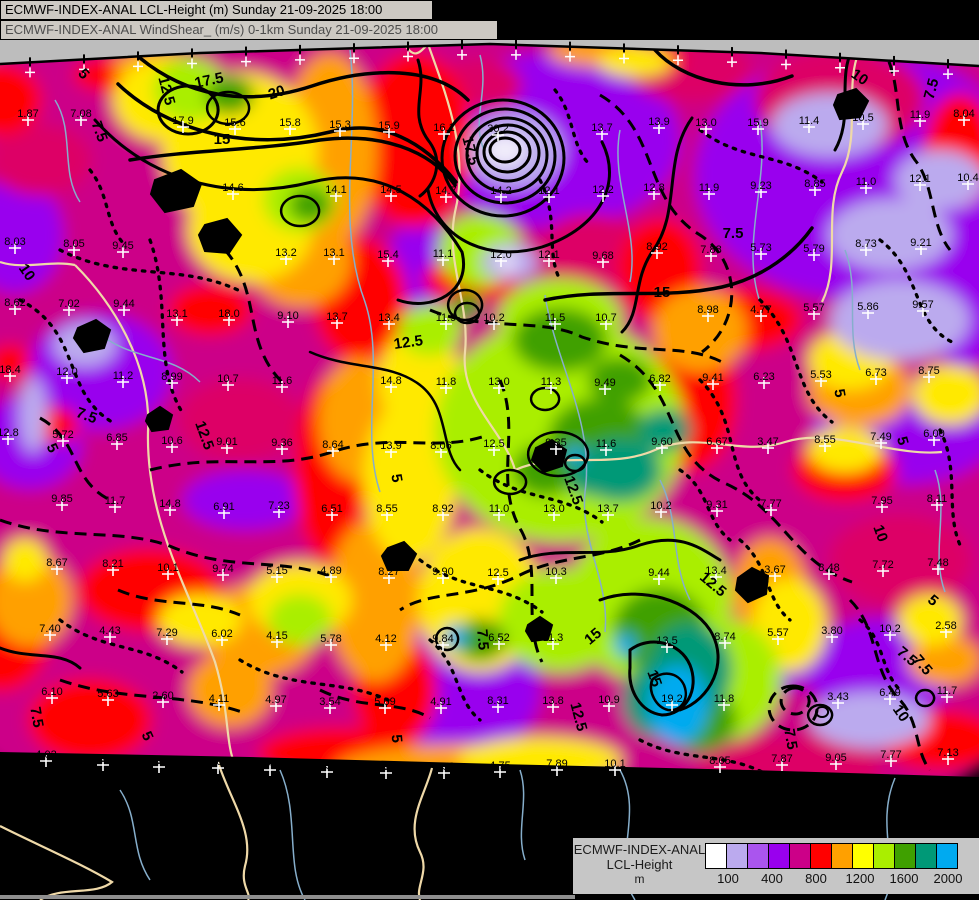  I want to click on grid-value: 6.00, so click(933, 434).